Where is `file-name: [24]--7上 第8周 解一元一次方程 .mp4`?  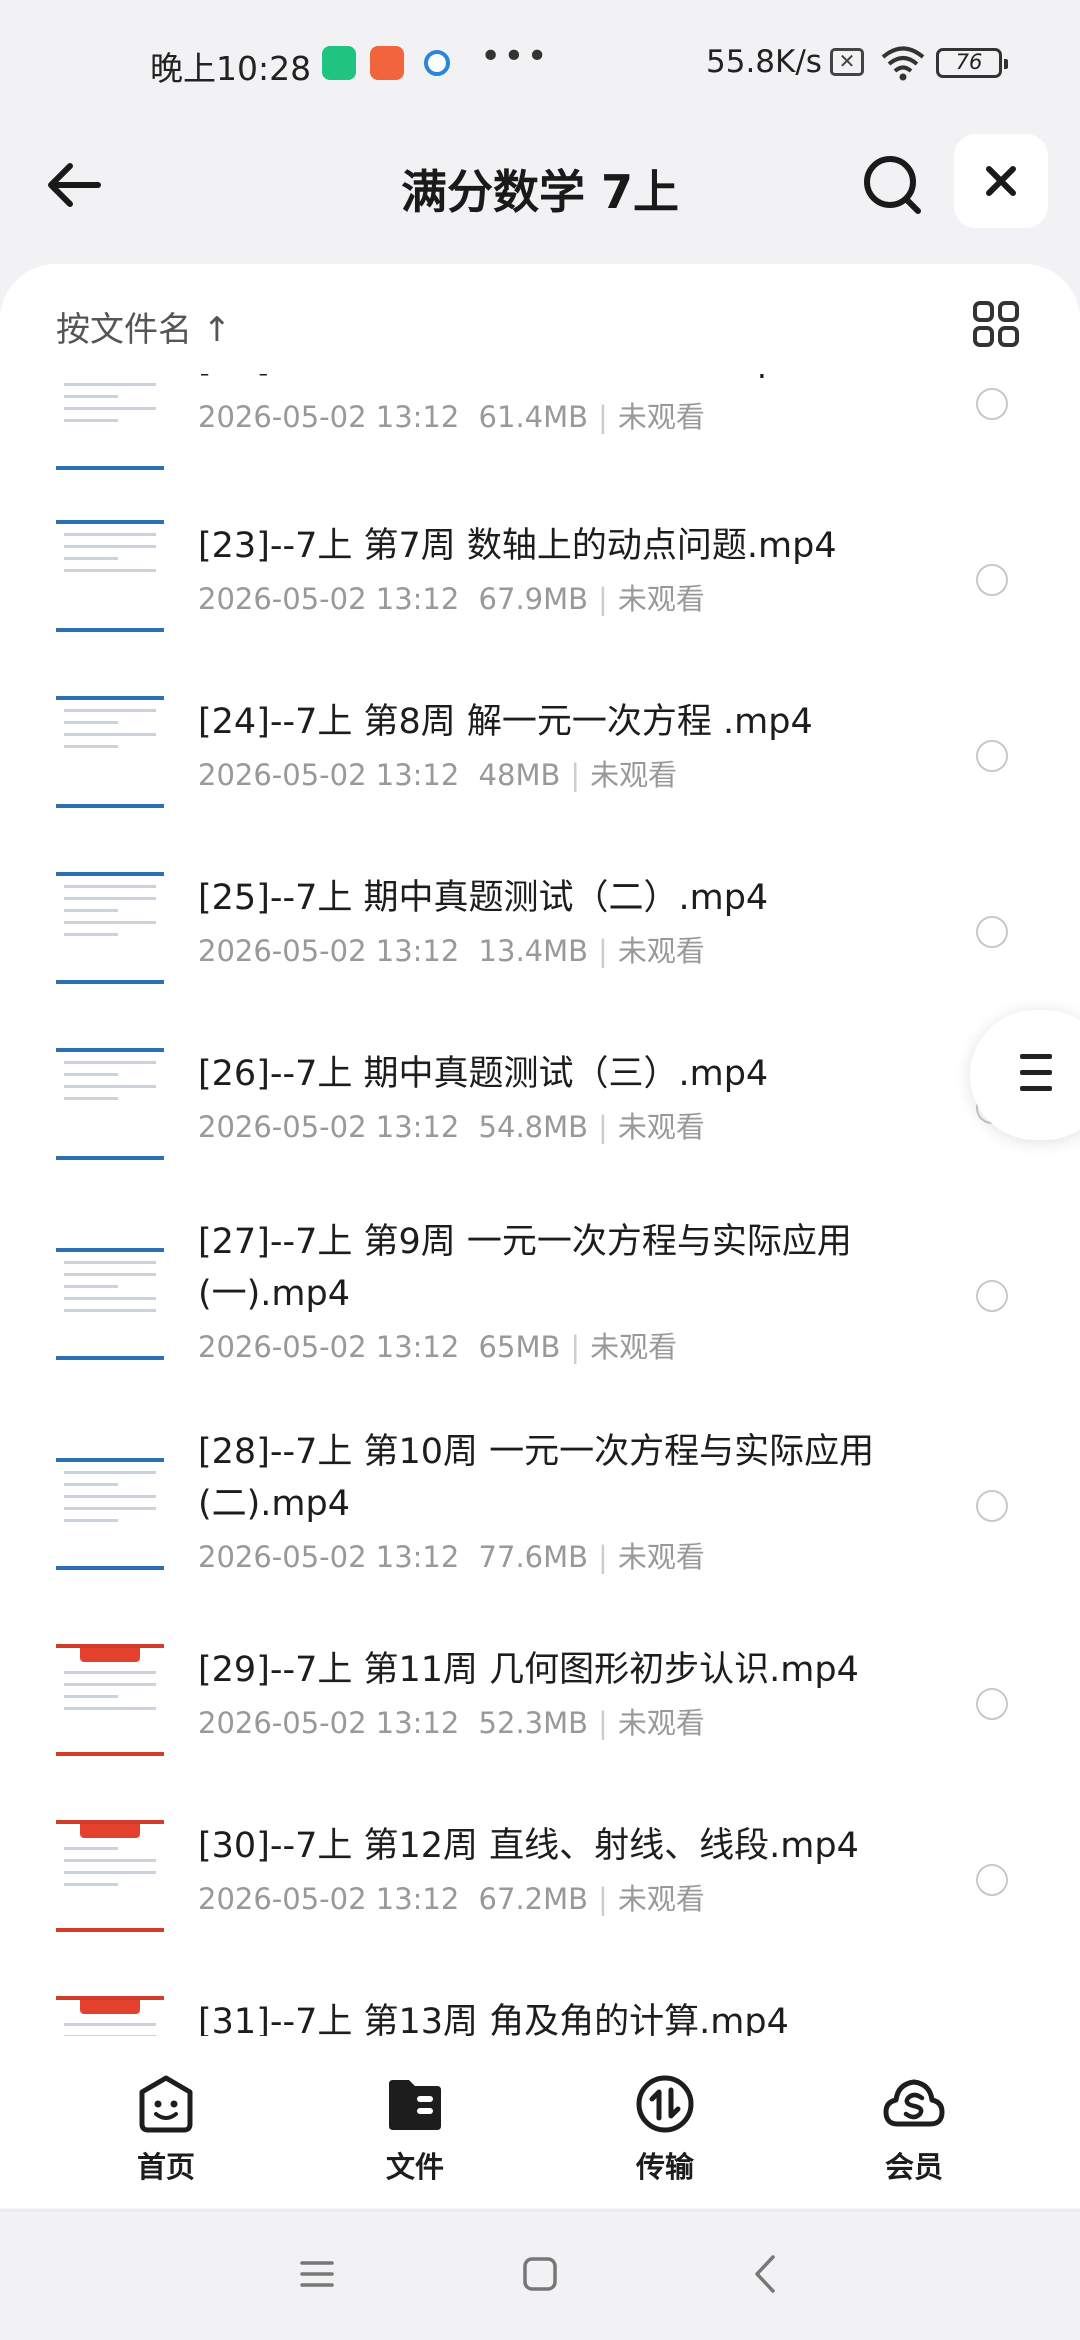
file-name: [24]--7上 第8周 解一元一次方程 .mp4 is located at coordinates (505, 722).